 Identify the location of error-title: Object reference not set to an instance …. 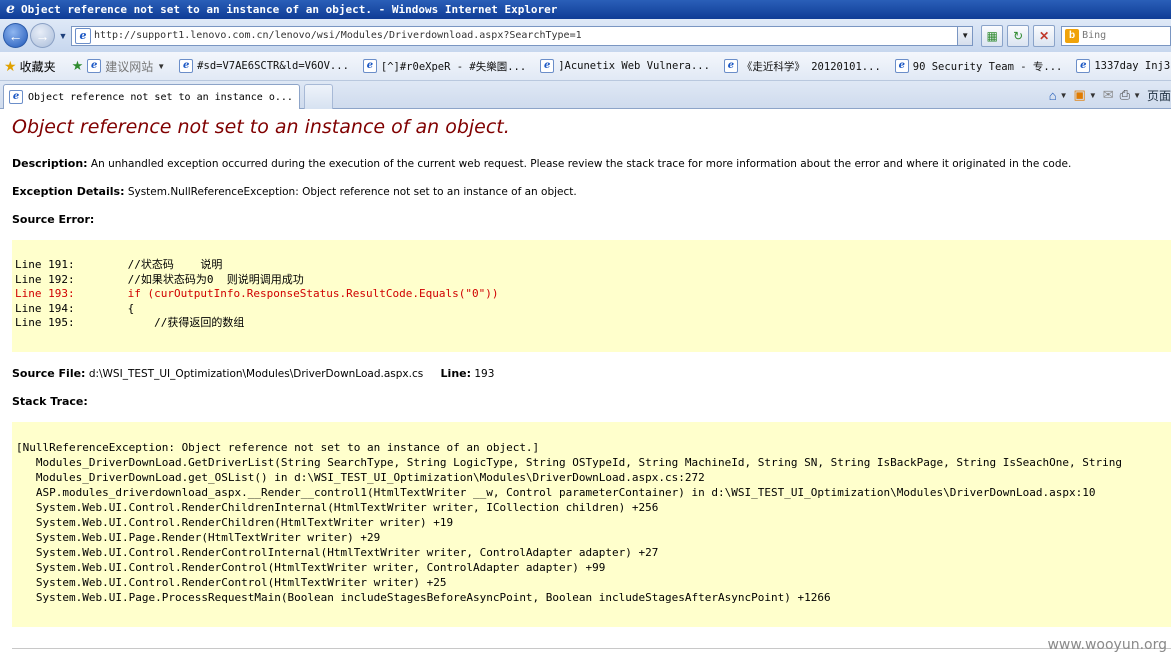
(261, 127).